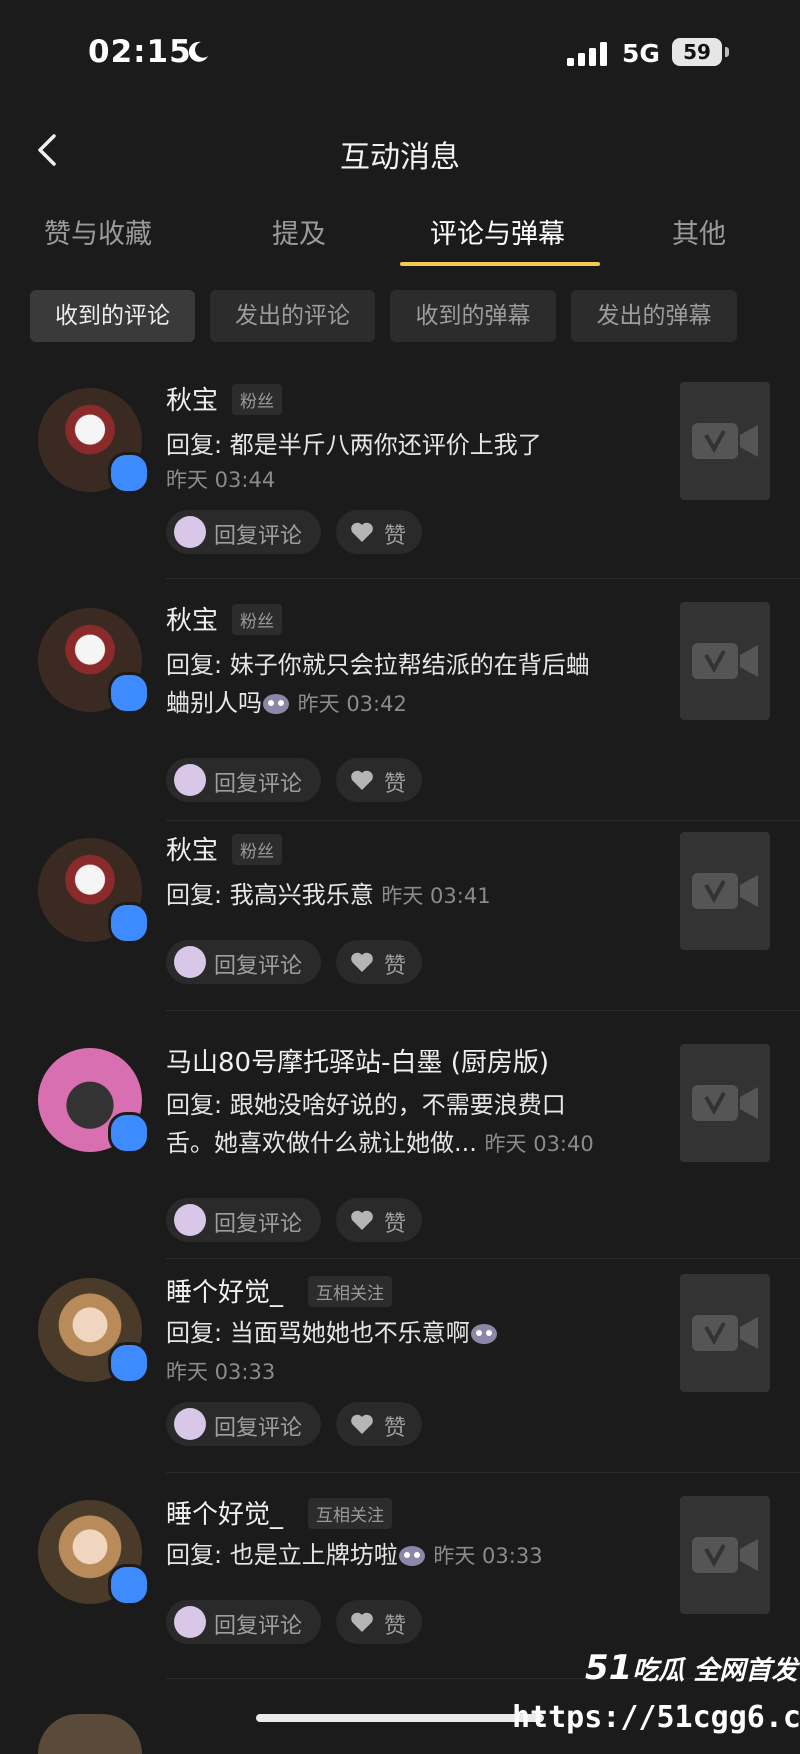 The width and height of the screenshot is (800, 1754). Describe the element at coordinates (699, 231) in the screenshot. I see `tab-other: 其他` at that location.